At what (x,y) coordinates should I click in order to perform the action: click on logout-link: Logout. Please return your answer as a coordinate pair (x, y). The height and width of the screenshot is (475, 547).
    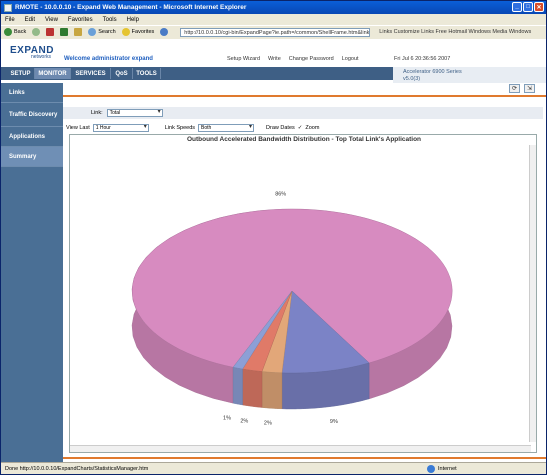
    Looking at the image, I should click on (350, 59).